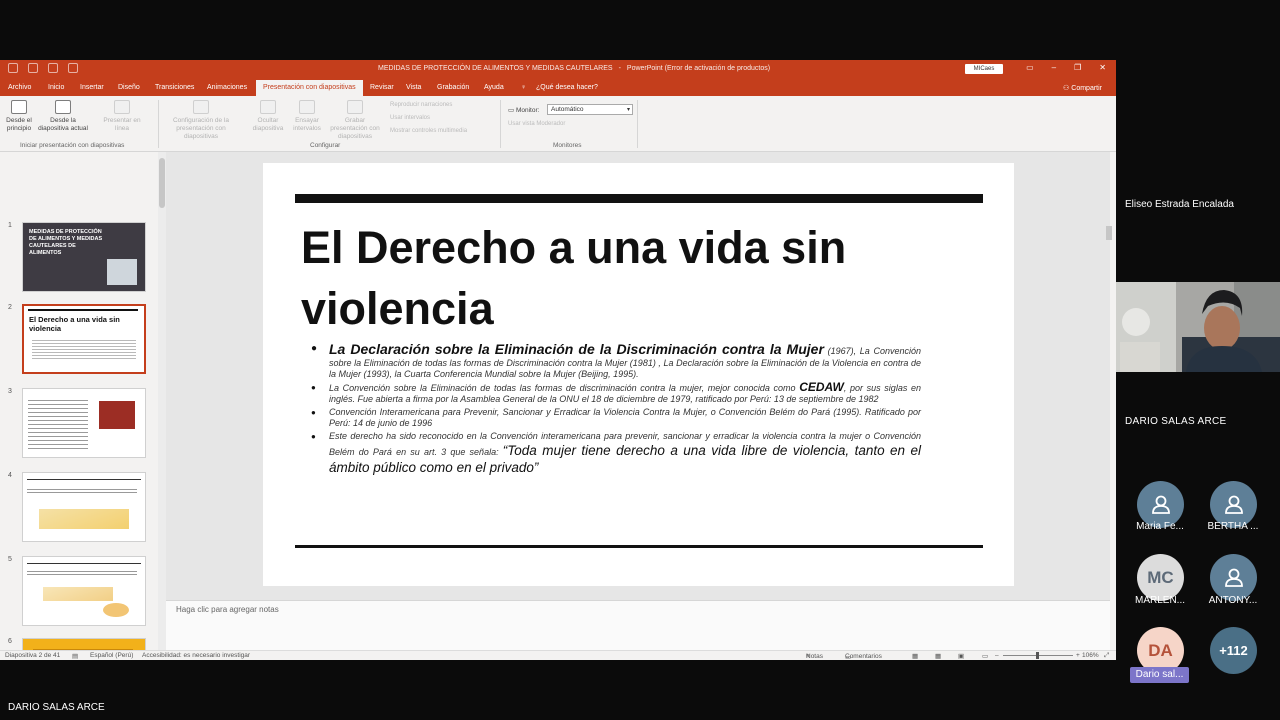 The width and height of the screenshot is (1280, 720). Describe the element at coordinates (1233, 650) in the screenshot. I see `more-participants-button: +112` at that location.